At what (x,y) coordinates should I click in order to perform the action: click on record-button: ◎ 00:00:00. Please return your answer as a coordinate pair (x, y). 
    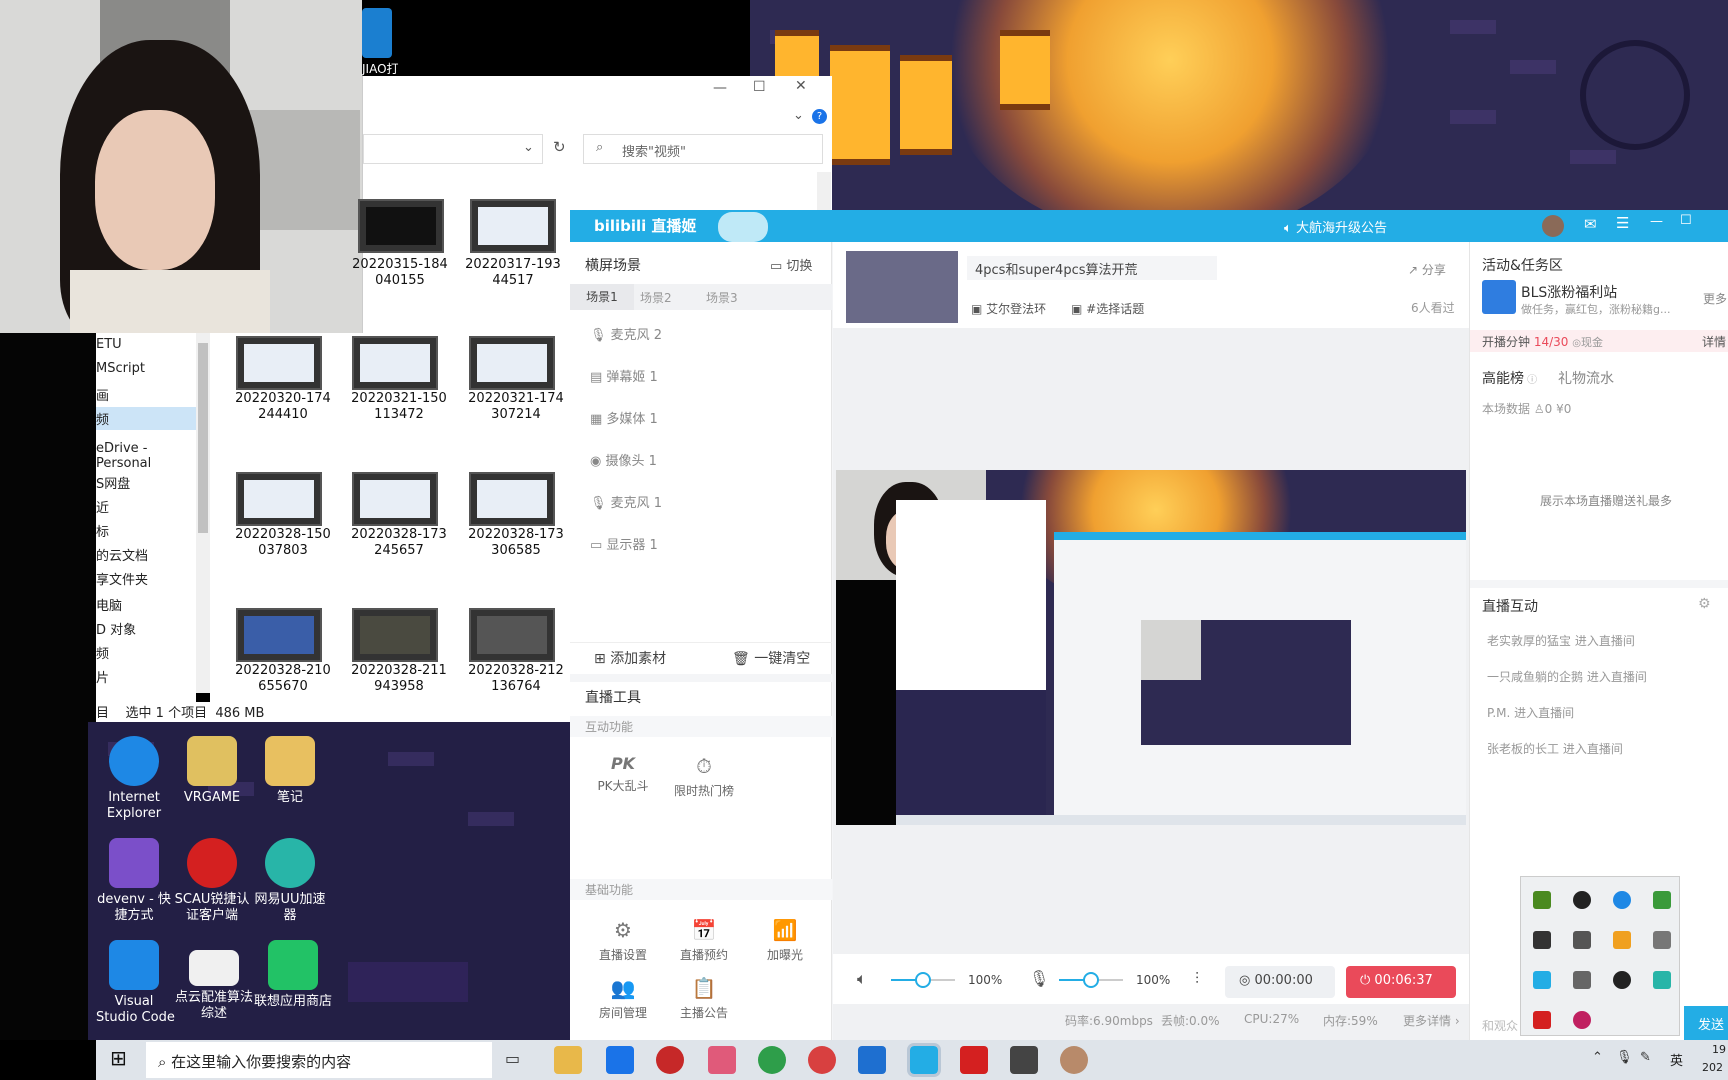
    Looking at the image, I should click on (1280, 982).